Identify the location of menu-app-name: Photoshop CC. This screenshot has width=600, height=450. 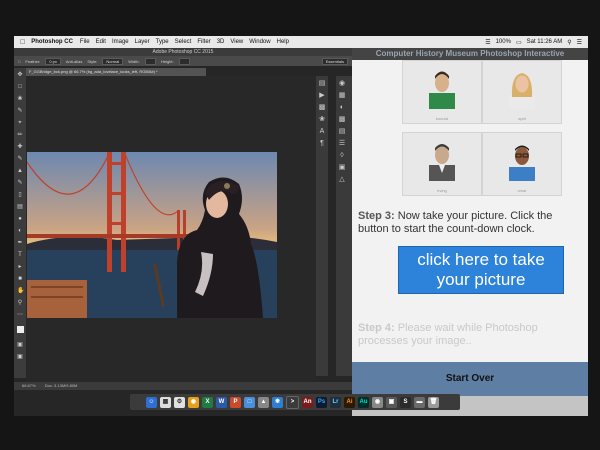
(52, 42).